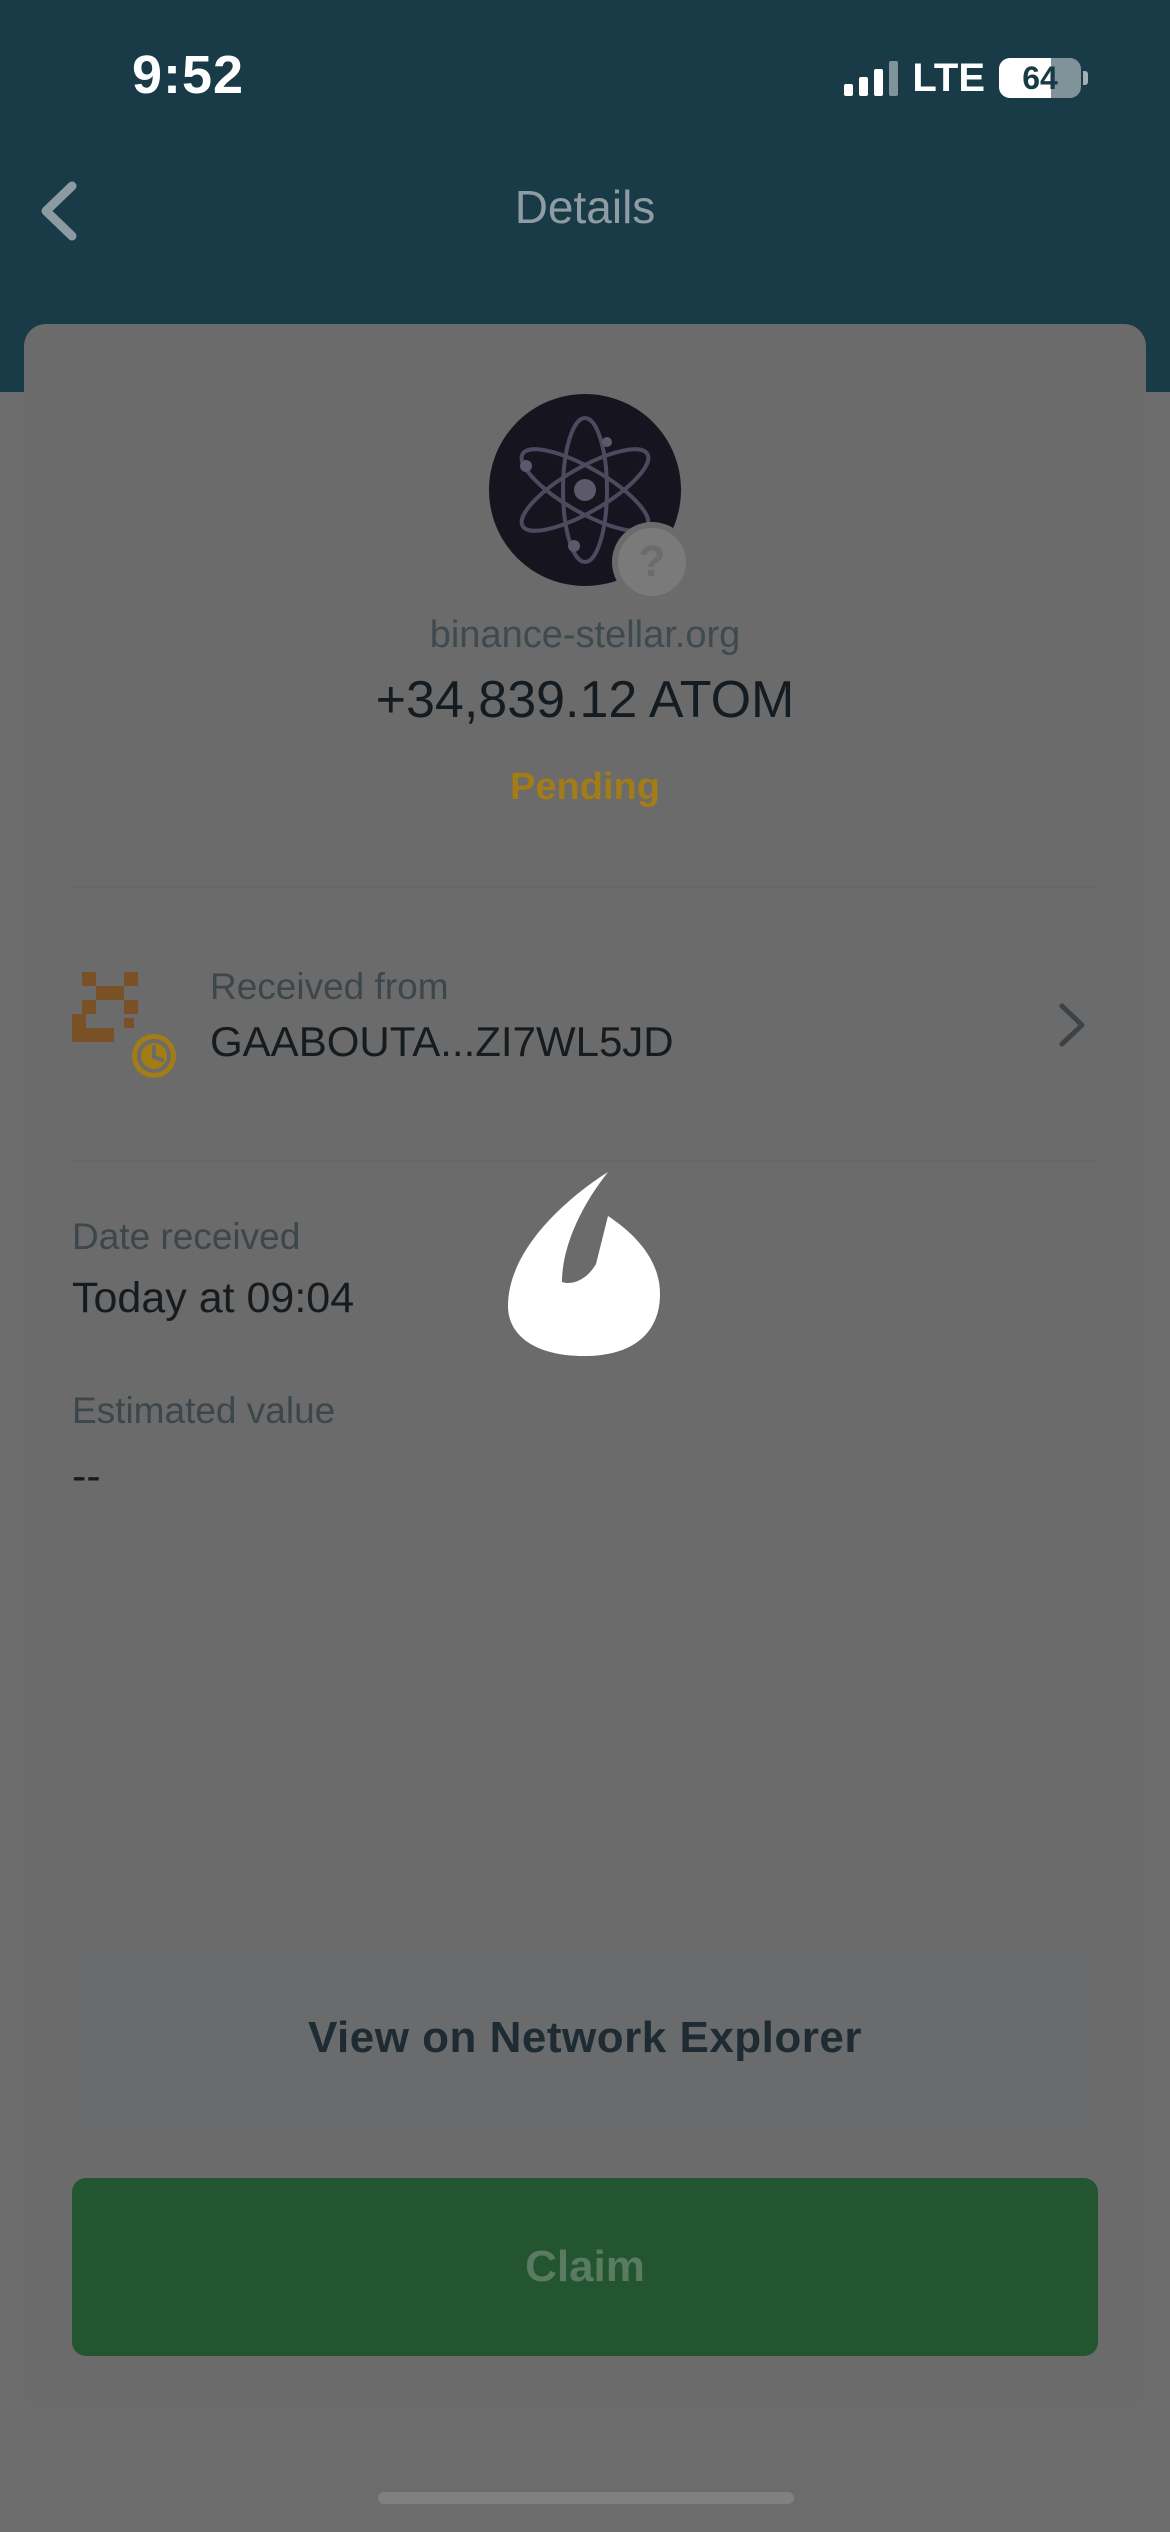  I want to click on status-indicators: LTE 64, so click(966, 78).